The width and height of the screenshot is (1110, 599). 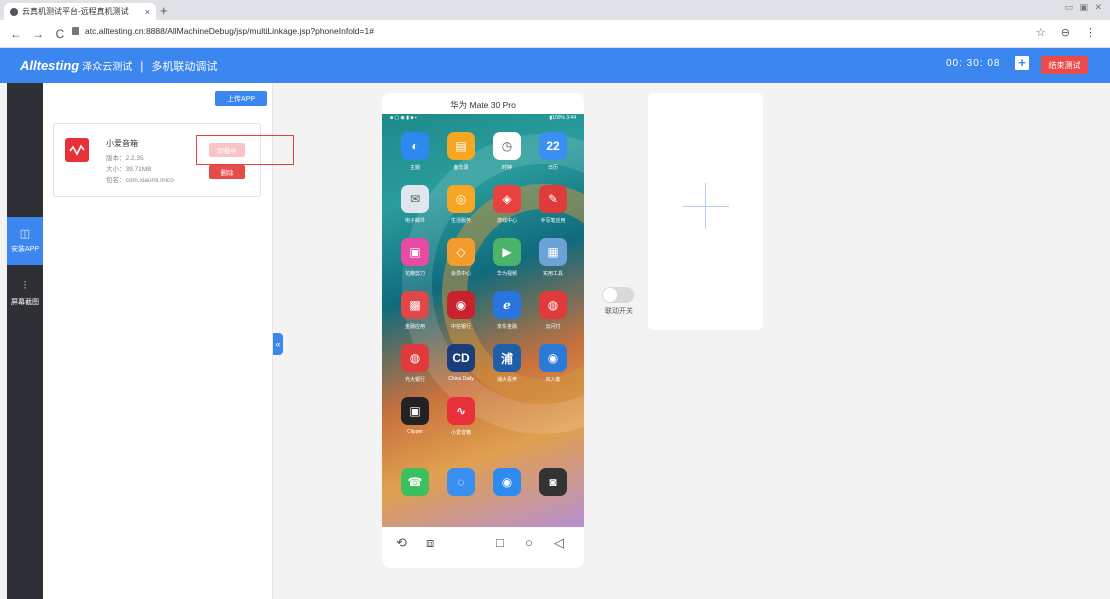 What do you see at coordinates (415, 363) in the screenshot?
I see `phone-app: ◍ 光大银行` at bounding box center [415, 363].